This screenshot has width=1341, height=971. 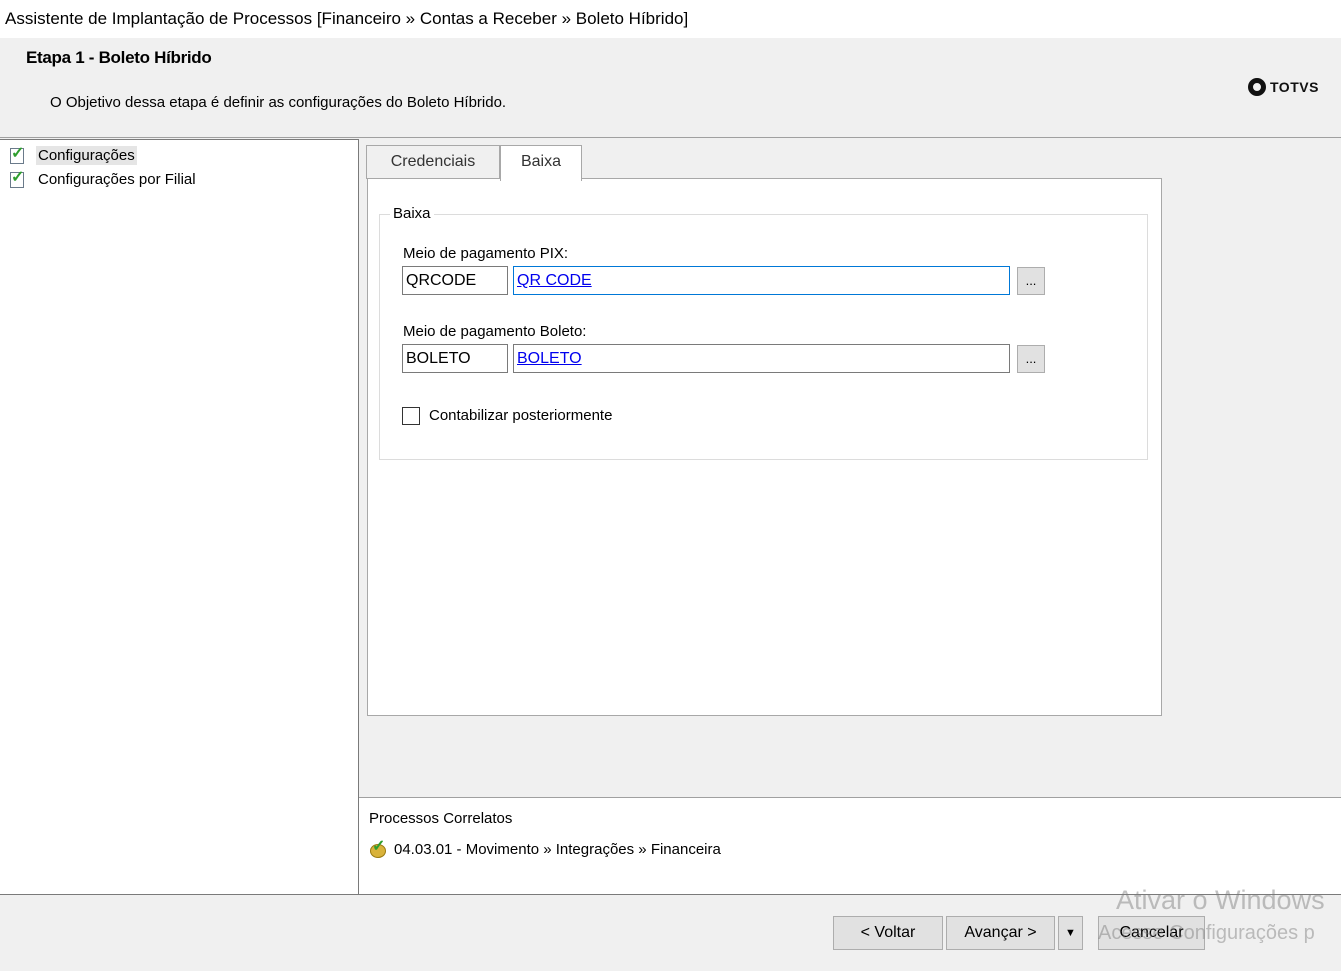 I want to click on windows-activation-watermark: Ativar o Windows, so click(x=1220, y=900).